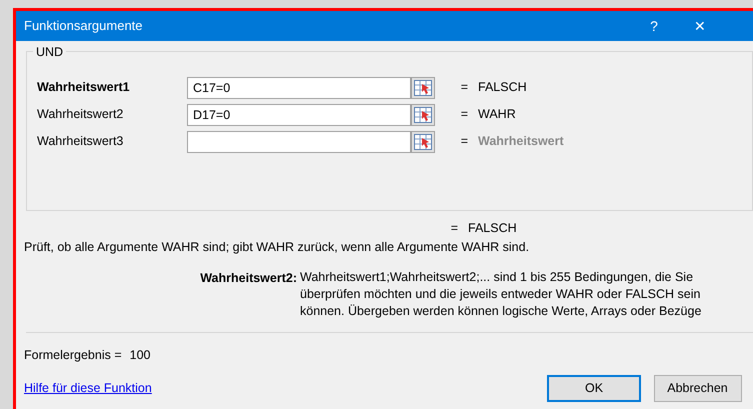 The image size is (753, 409). What do you see at coordinates (698, 388) in the screenshot?
I see `cancel-button: Abbrechen` at bounding box center [698, 388].